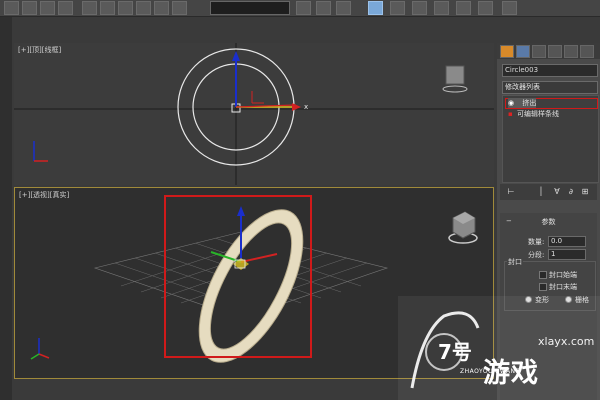  I want to click on svg-text: x, so click(306, 107).